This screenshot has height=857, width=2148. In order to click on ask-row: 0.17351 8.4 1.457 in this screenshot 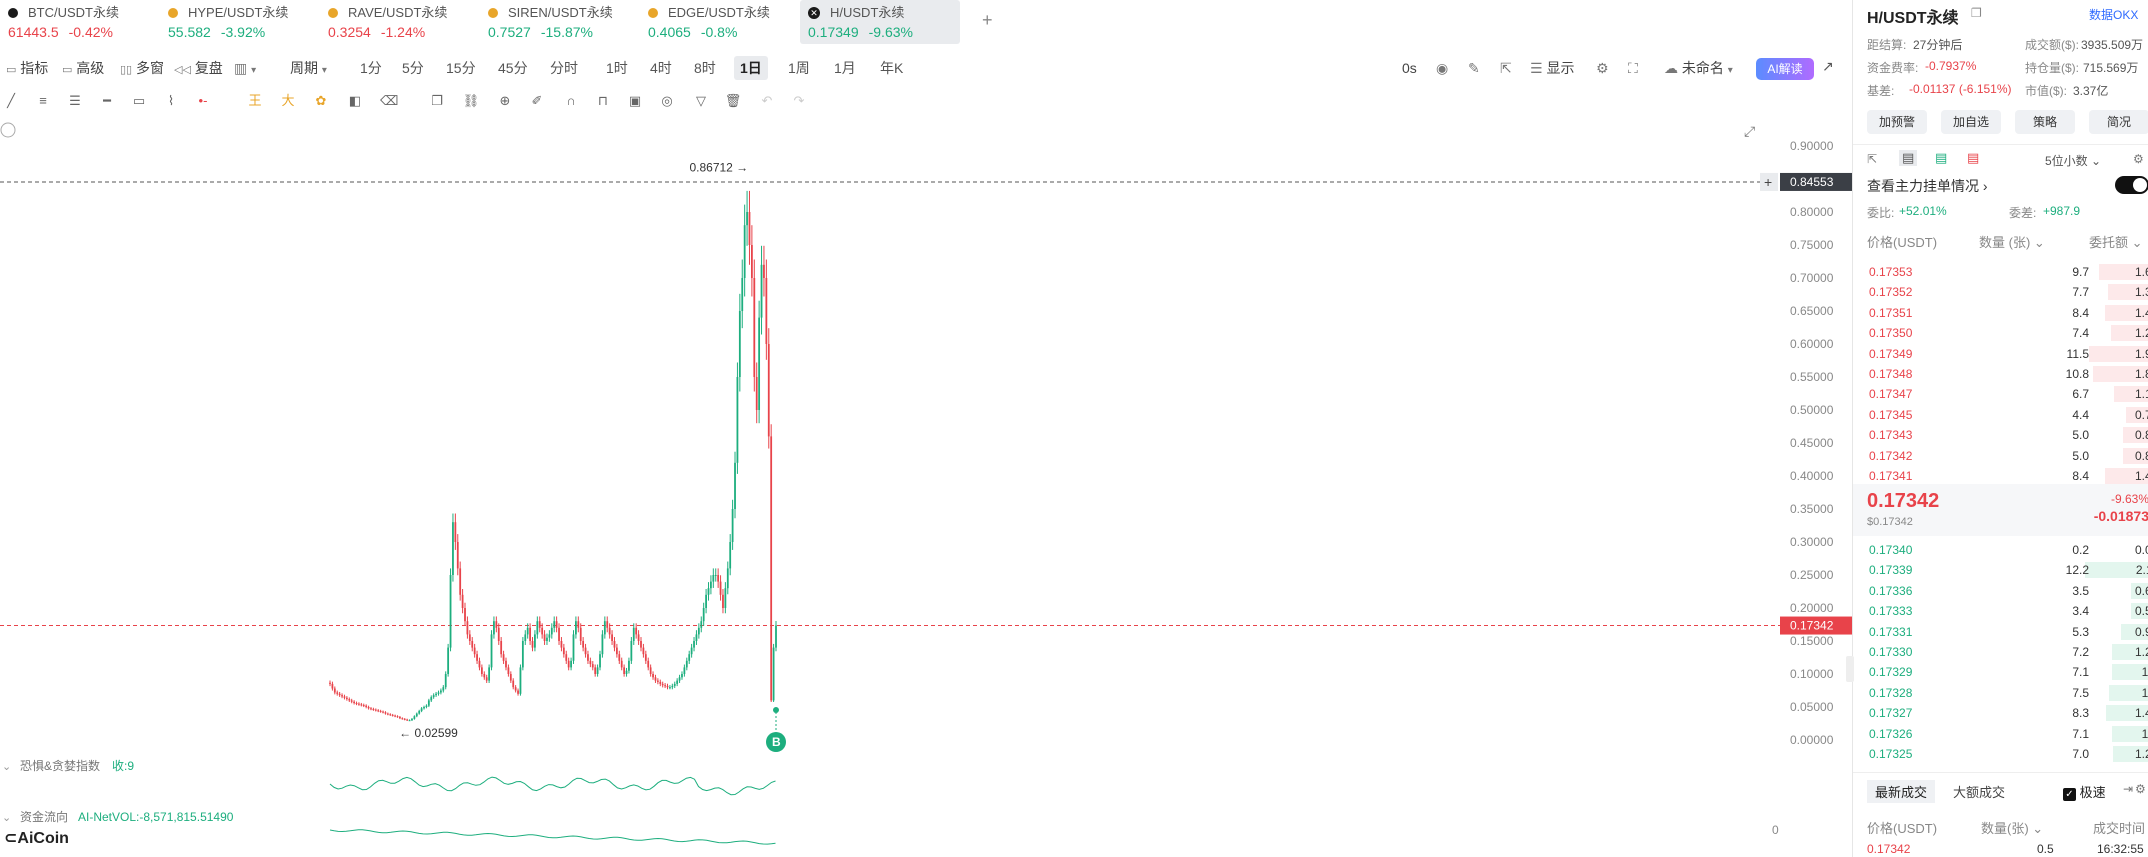, I will do `click(2008, 313)`.